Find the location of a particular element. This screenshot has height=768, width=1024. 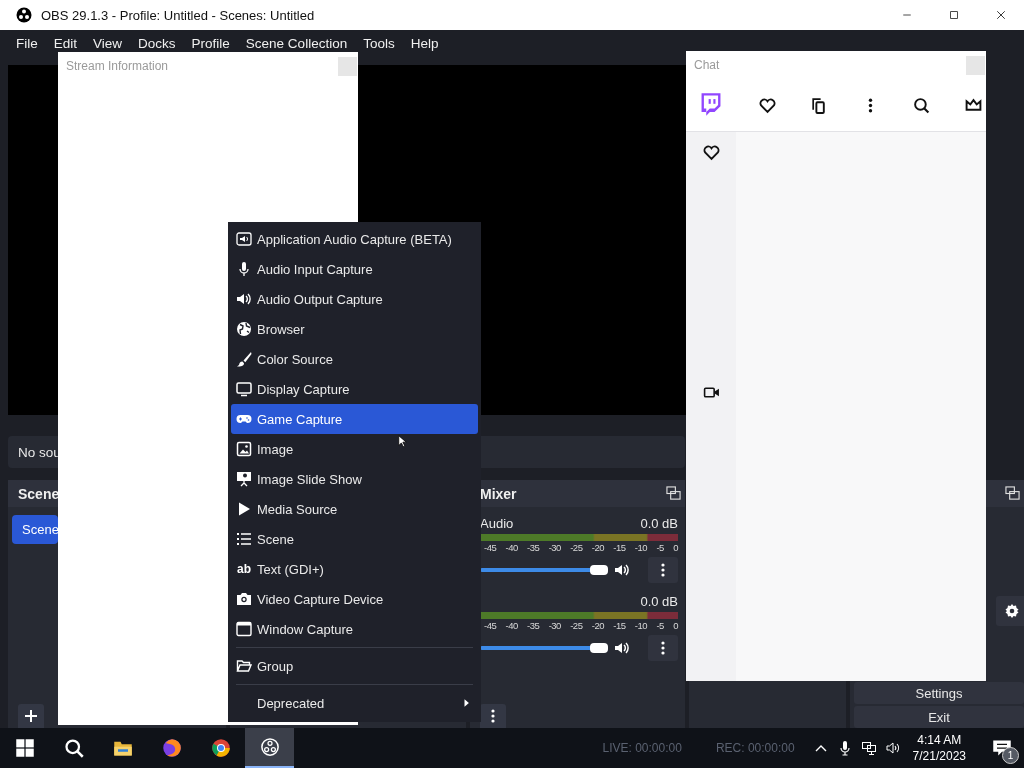

scale-label: -5 is located at coordinates (660, 625).